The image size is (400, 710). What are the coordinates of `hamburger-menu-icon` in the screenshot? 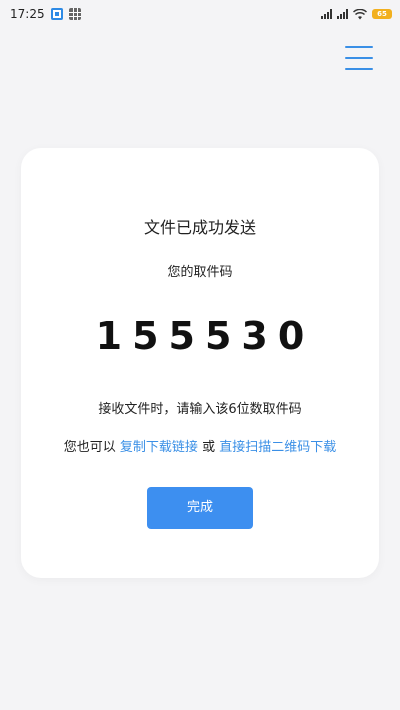 It's located at (359, 58).